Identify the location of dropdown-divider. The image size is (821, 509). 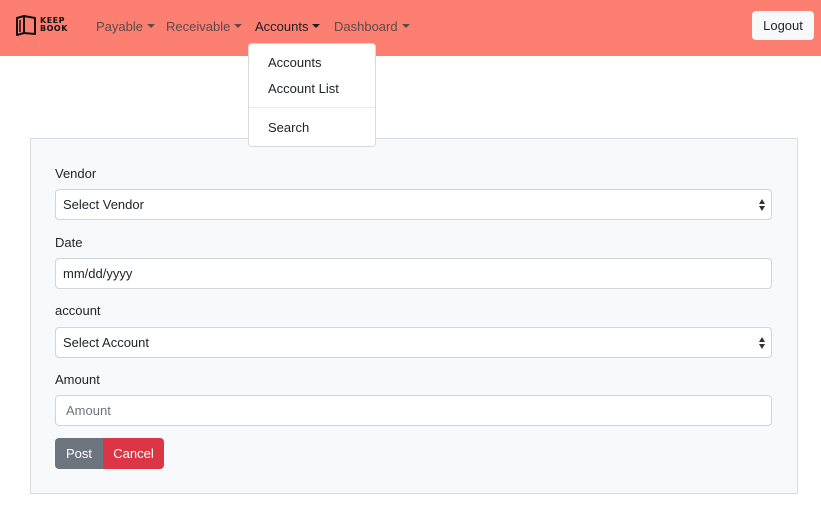
(312, 107).